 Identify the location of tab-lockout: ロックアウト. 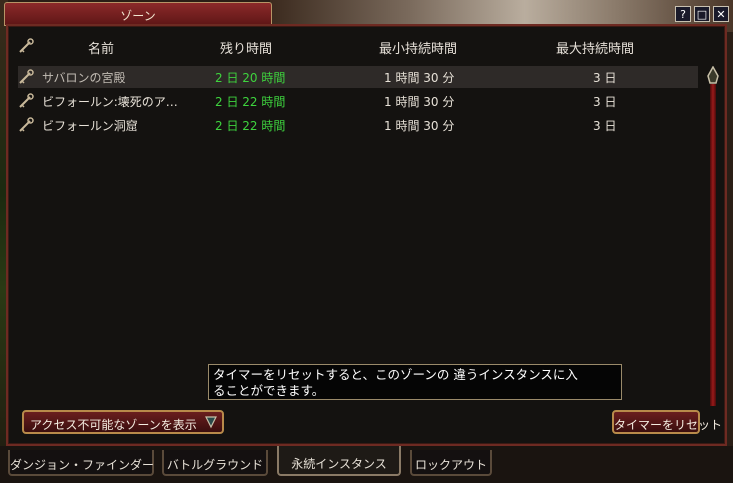
(451, 463).